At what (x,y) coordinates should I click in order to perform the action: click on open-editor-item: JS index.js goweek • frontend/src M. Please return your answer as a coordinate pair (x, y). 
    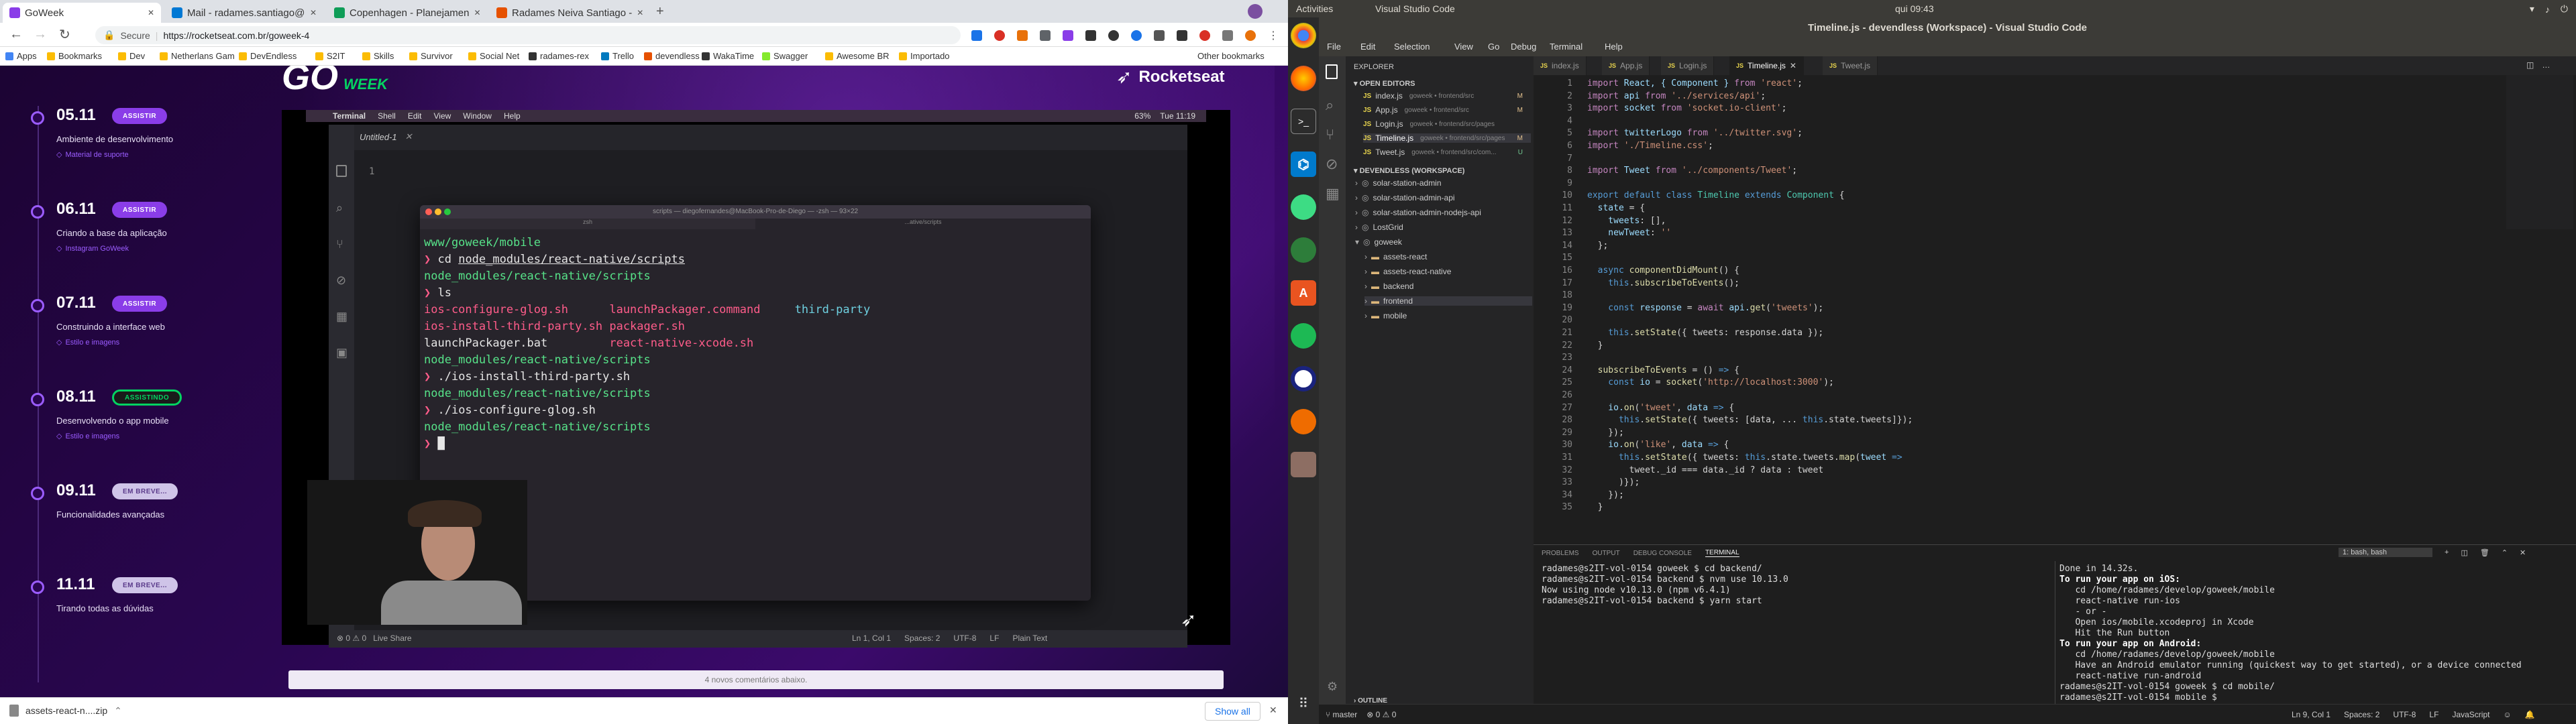
    Looking at the image, I should click on (1447, 96).